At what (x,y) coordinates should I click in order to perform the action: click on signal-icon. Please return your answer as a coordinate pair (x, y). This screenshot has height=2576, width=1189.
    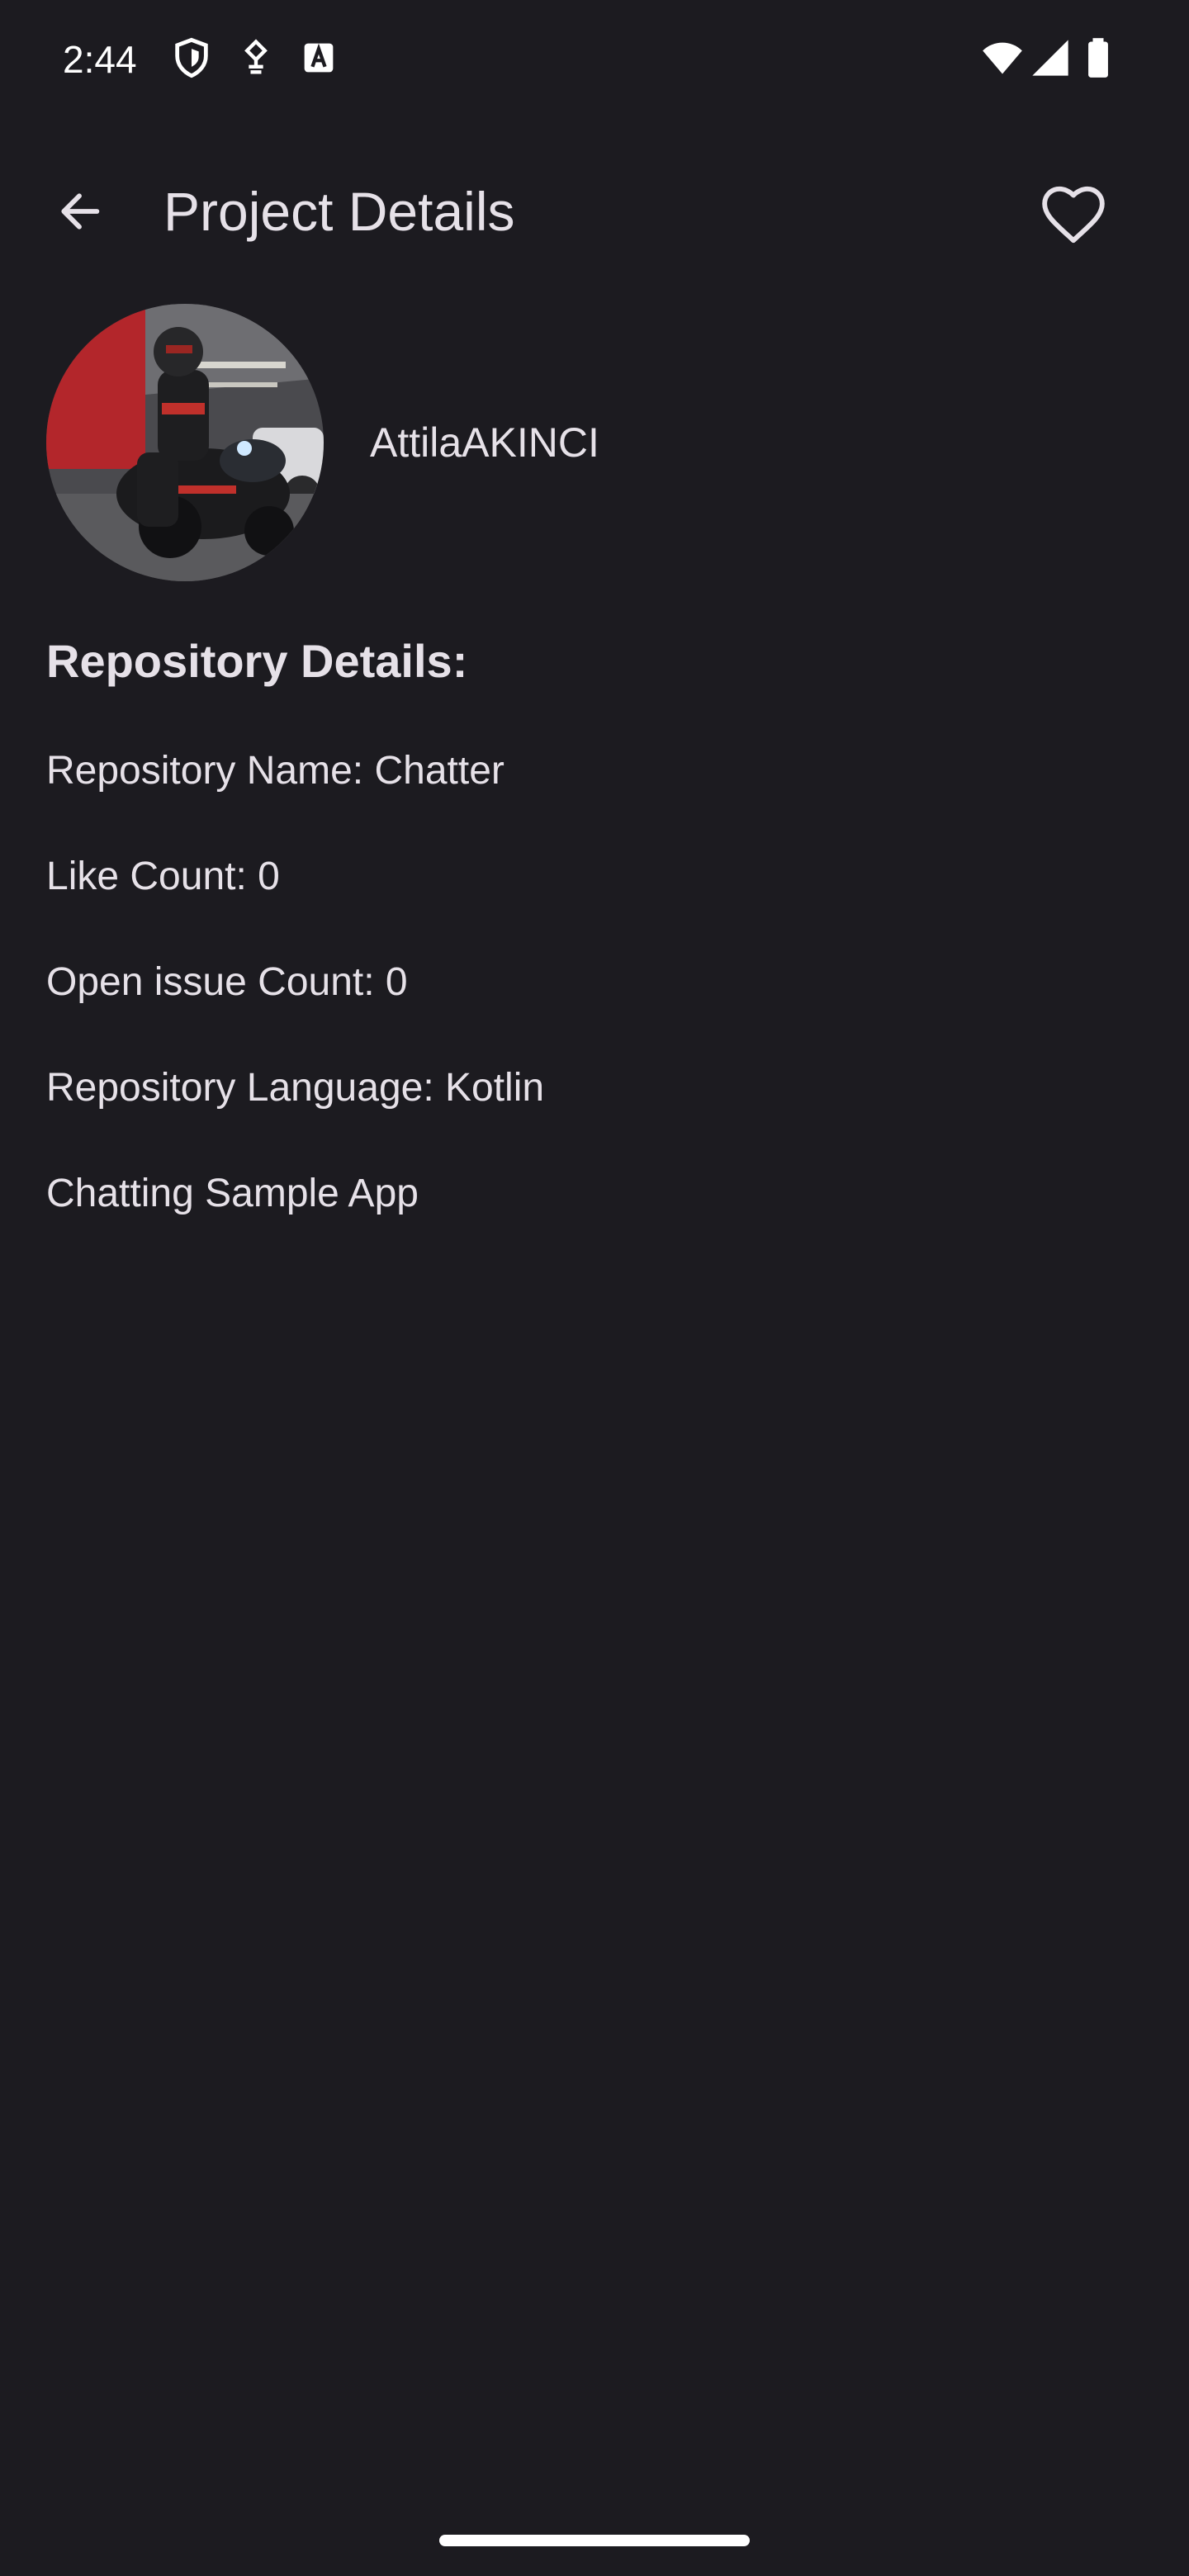
    Looking at the image, I should click on (1050, 57).